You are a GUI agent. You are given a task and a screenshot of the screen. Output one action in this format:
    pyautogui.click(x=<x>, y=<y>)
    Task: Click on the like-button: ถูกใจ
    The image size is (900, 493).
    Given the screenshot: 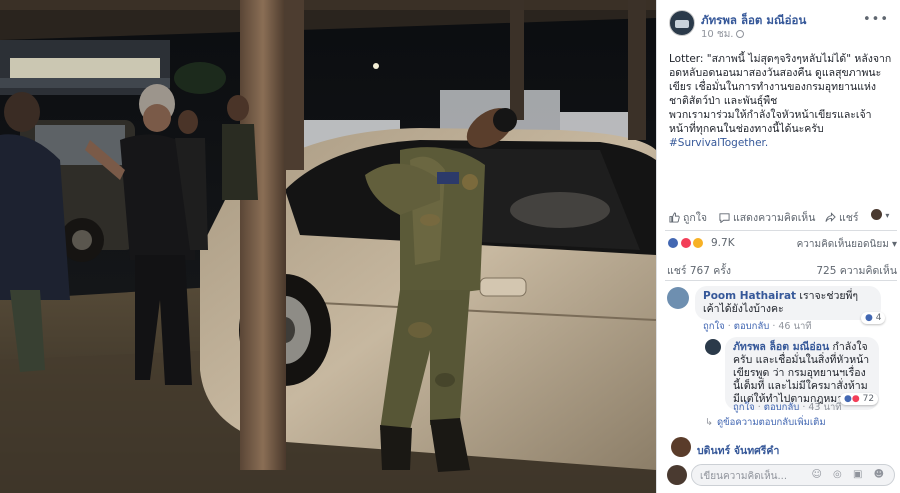 What is the action you would take?
    pyautogui.click(x=688, y=217)
    